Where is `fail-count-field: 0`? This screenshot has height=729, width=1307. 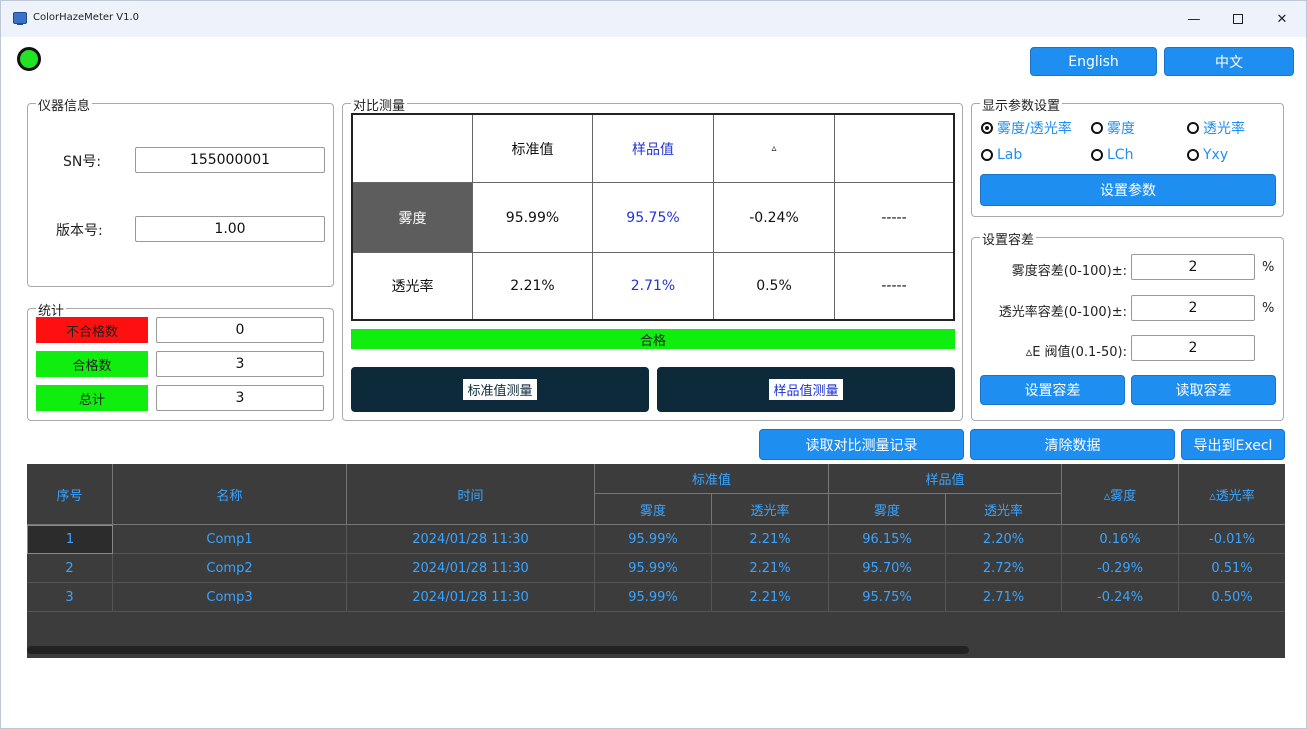
fail-count-field: 0 is located at coordinates (240, 330).